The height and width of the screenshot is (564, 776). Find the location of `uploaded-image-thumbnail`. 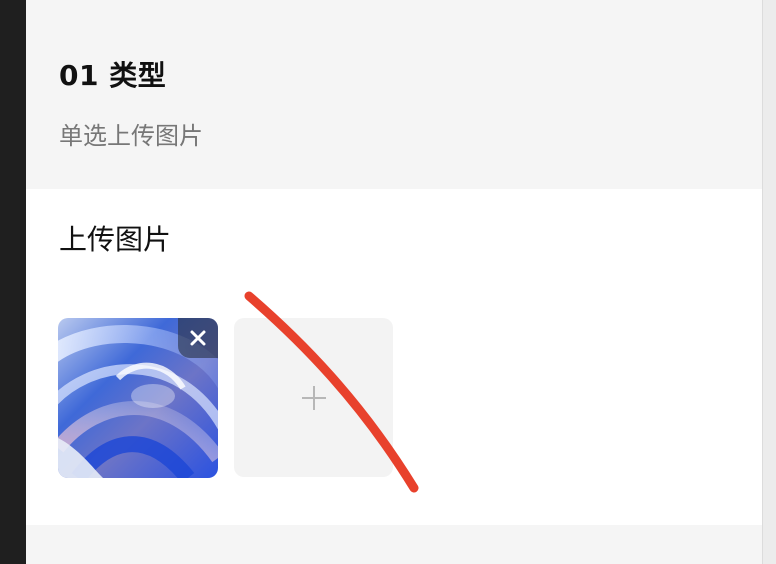

uploaded-image-thumbnail is located at coordinates (138, 398).